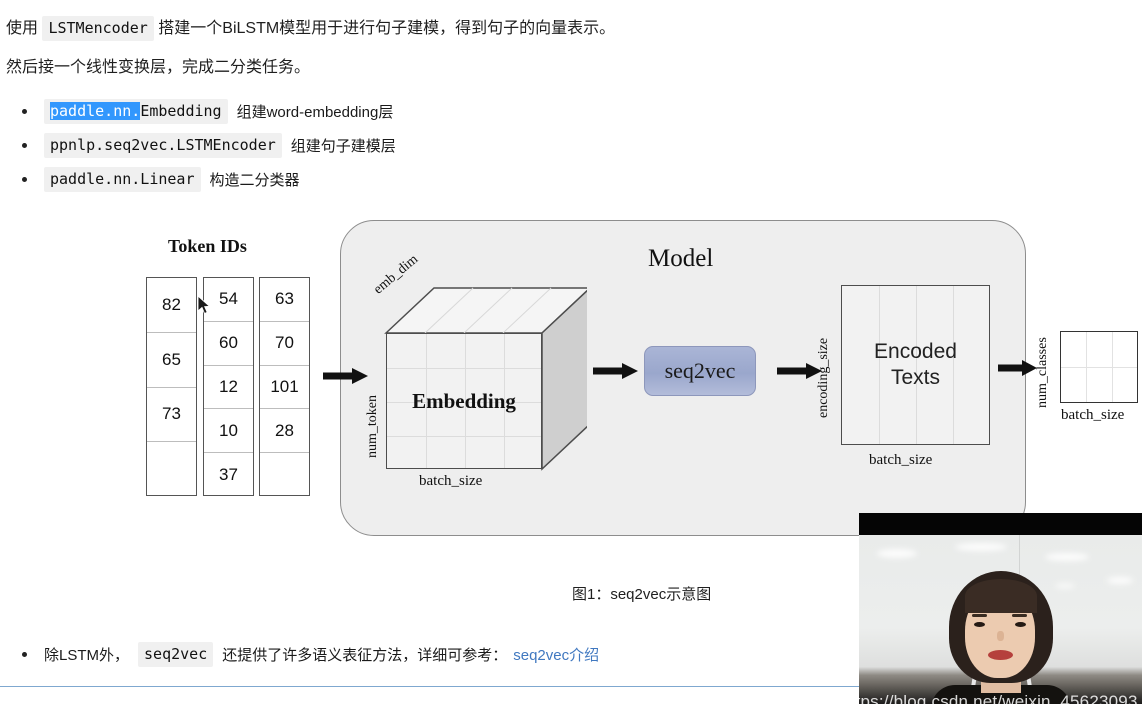 This screenshot has width=1142, height=704. I want to click on list-item: paddle.nn.Linear 构造二分类器, so click(201, 179).